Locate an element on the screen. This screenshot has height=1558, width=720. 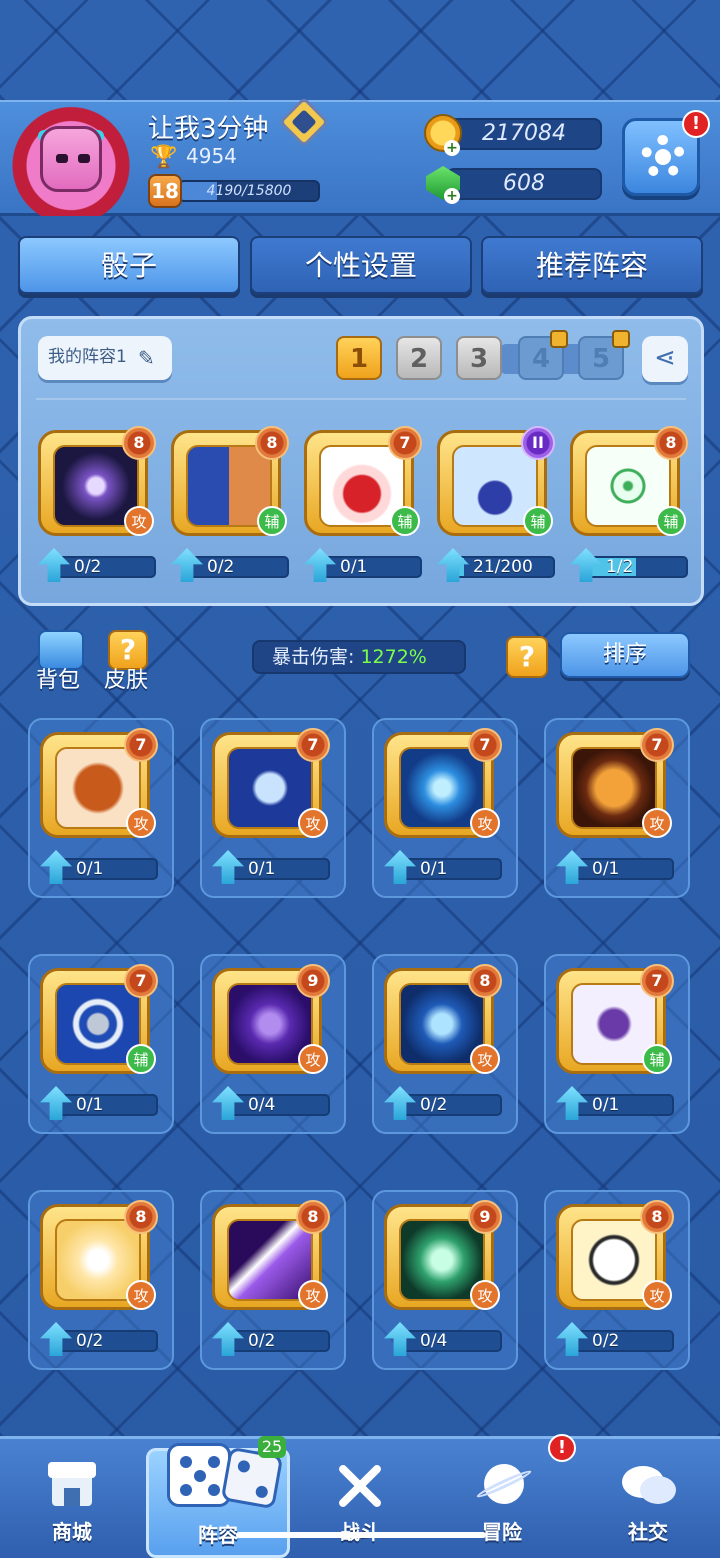
xp-text: 4190/15800 is located at coordinates (249, 191).